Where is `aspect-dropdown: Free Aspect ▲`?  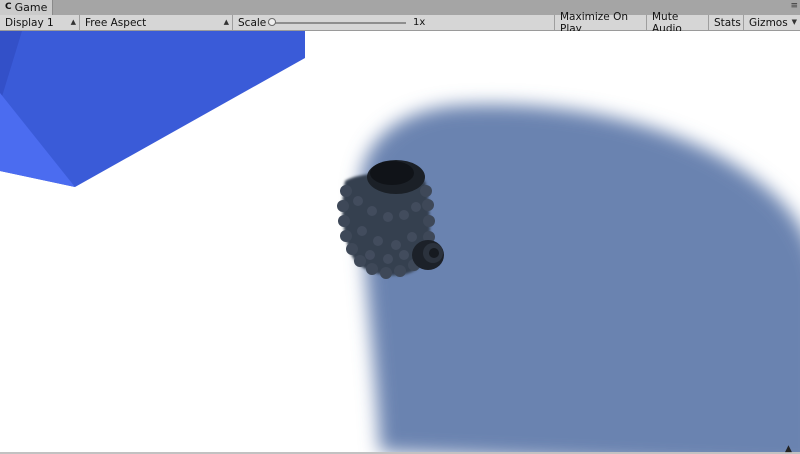 aspect-dropdown: Free Aspect ▲ is located at coordinates (156, 22).